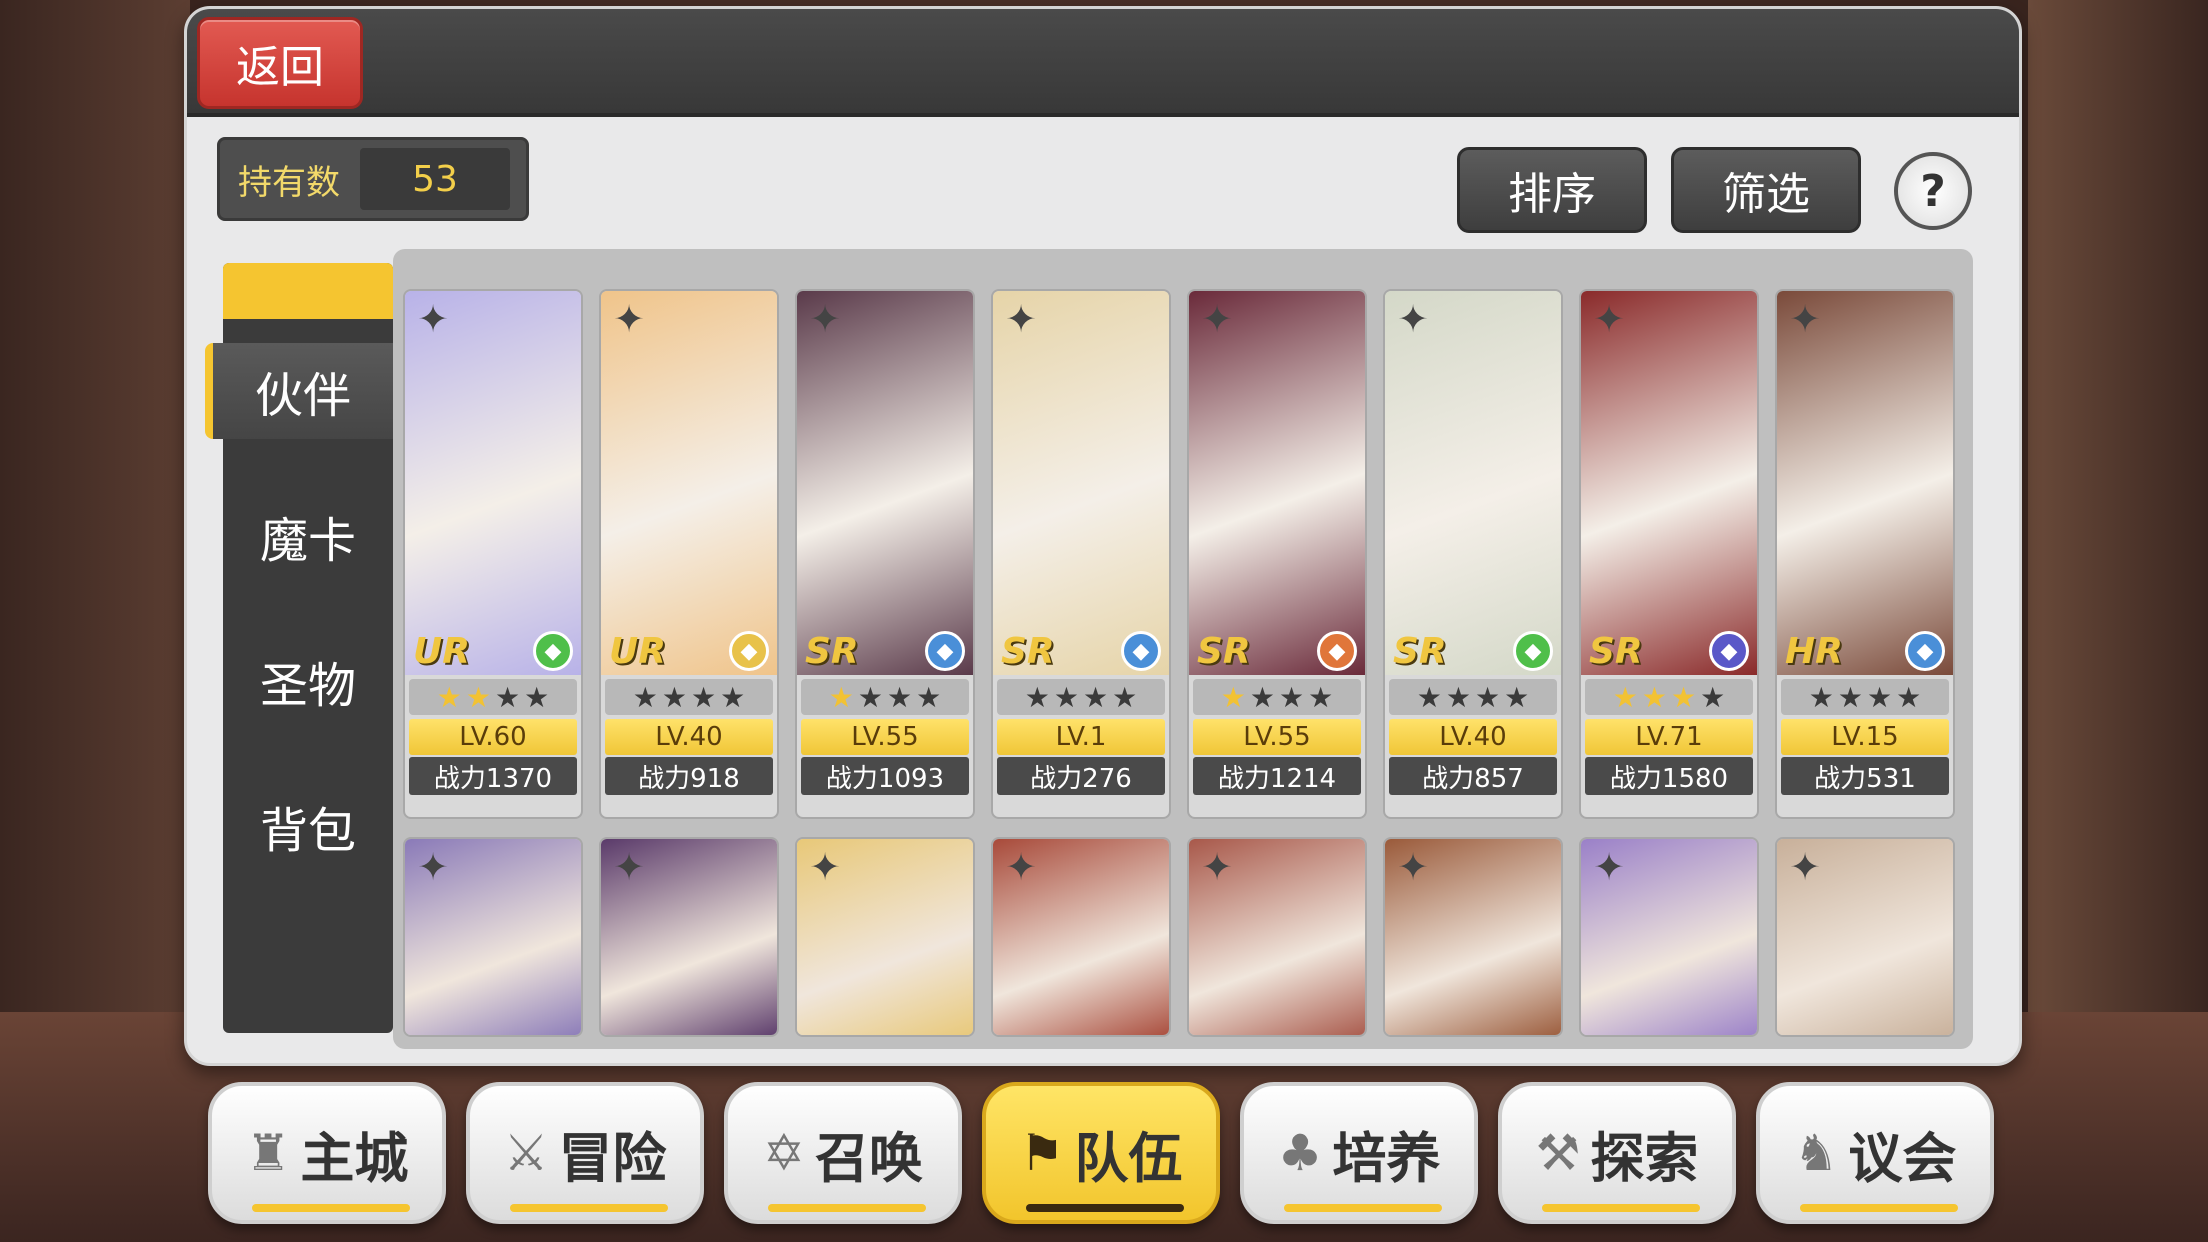 The image size is (2208, 1242). What do you see at coordinates (1814, 651) in the screenshot?
I see `rarity-badge: HR` at bounding box center [1814, 651].